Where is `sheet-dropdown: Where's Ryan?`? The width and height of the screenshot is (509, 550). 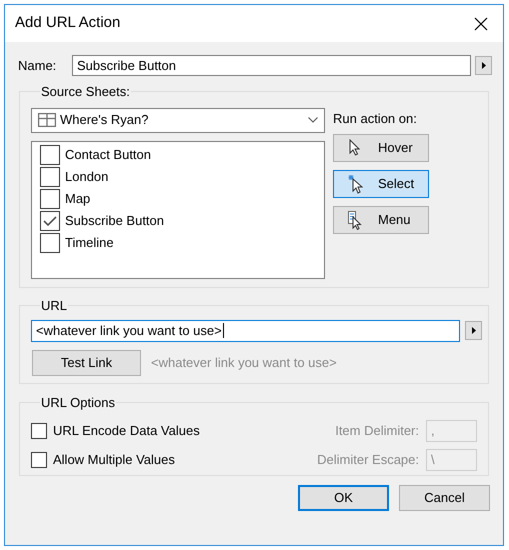
sheet-dropdown: Where's Ryan? is located at coordinates (178, 120).